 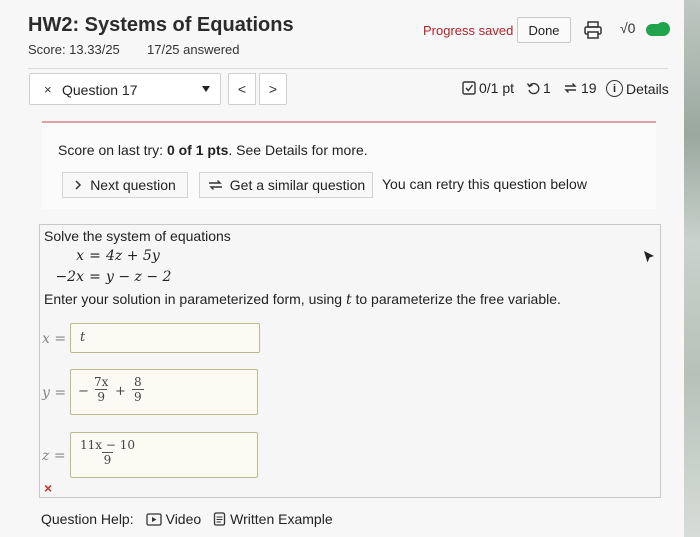 What do you see at coordinates (242, 89) in the screenshot?
I see `previous-question-button: <` at bounding box center [242, 89].